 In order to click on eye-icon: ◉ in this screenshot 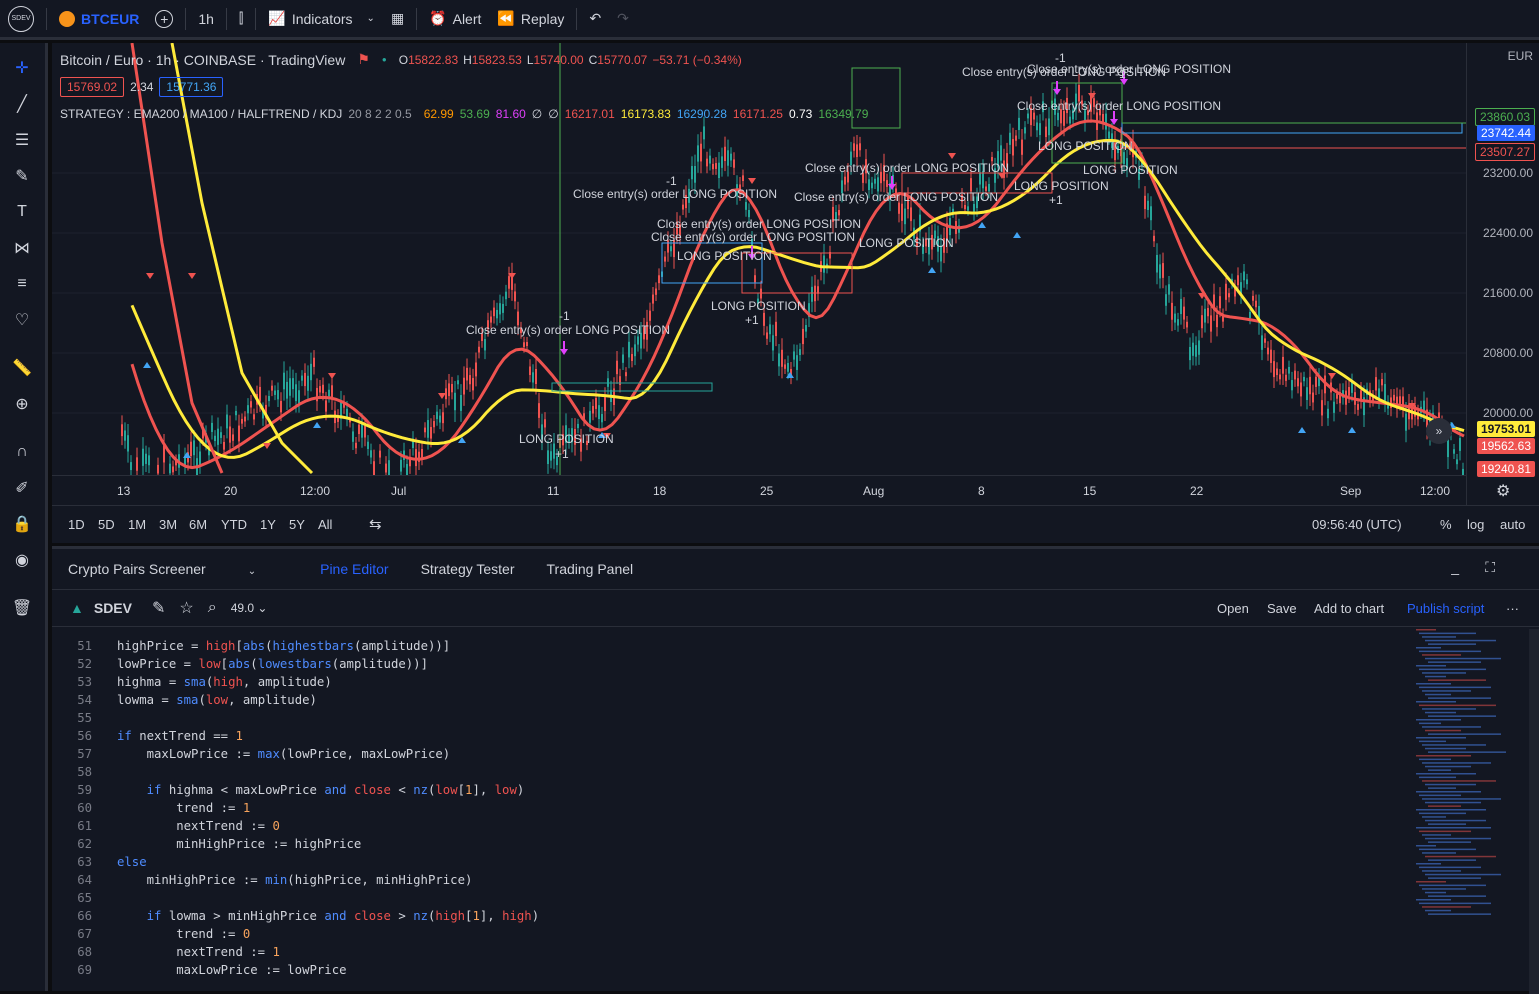, I will do `click(22, 560)`.